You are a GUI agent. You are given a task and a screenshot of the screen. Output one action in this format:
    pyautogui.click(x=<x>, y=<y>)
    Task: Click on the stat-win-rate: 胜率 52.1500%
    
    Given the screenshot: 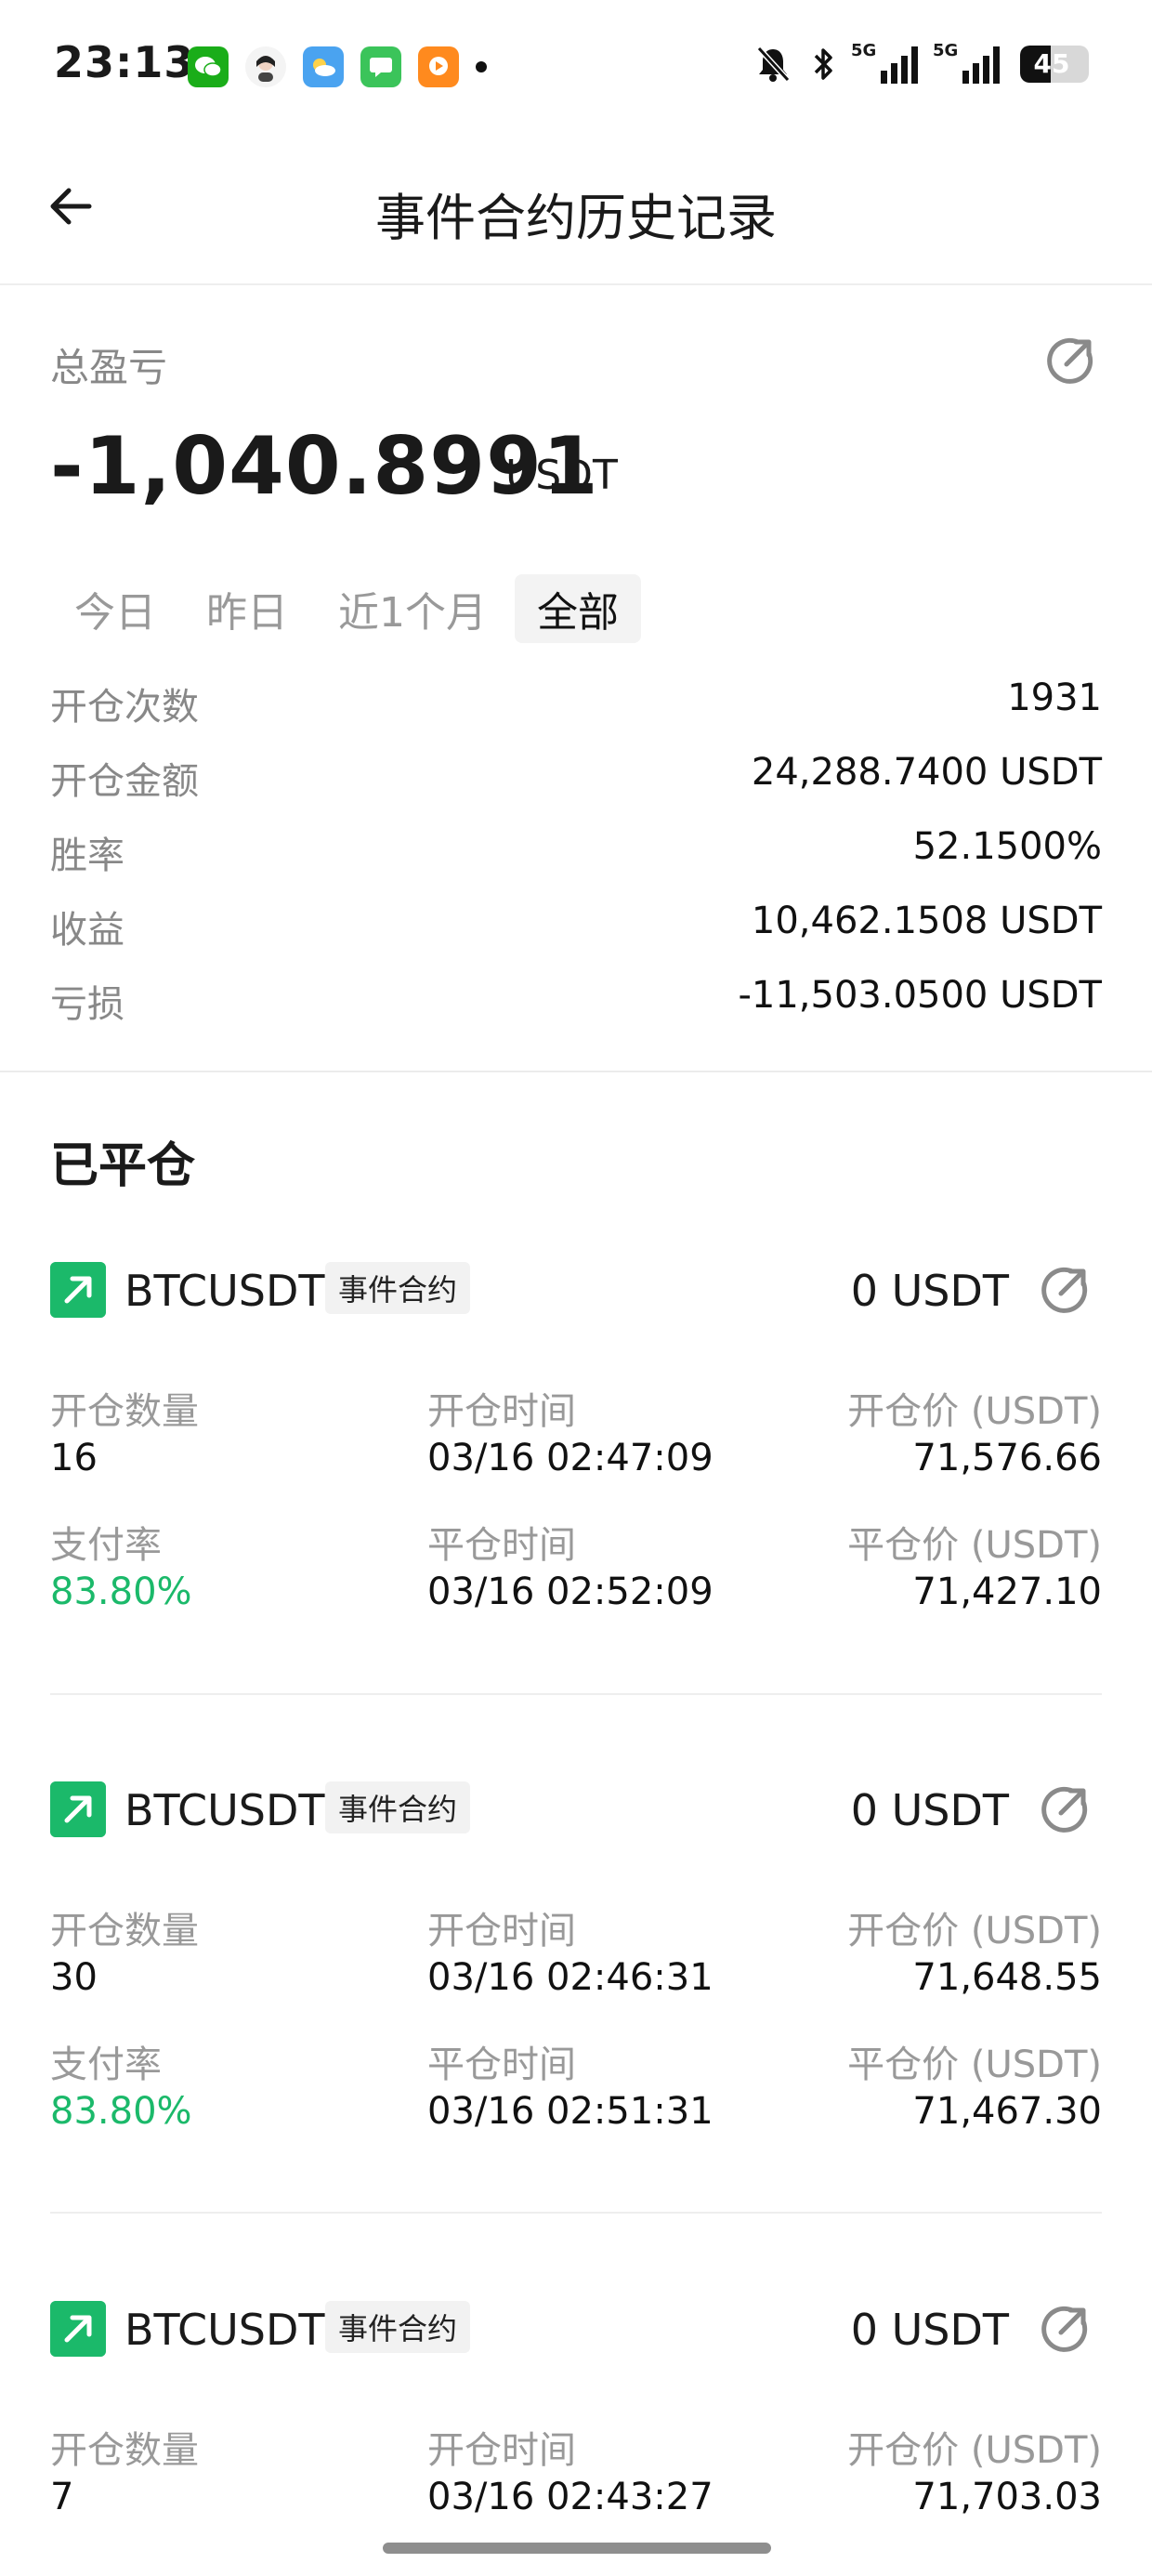 What is the action you would take?
    pyautogui.click(x=576, y=851)
    